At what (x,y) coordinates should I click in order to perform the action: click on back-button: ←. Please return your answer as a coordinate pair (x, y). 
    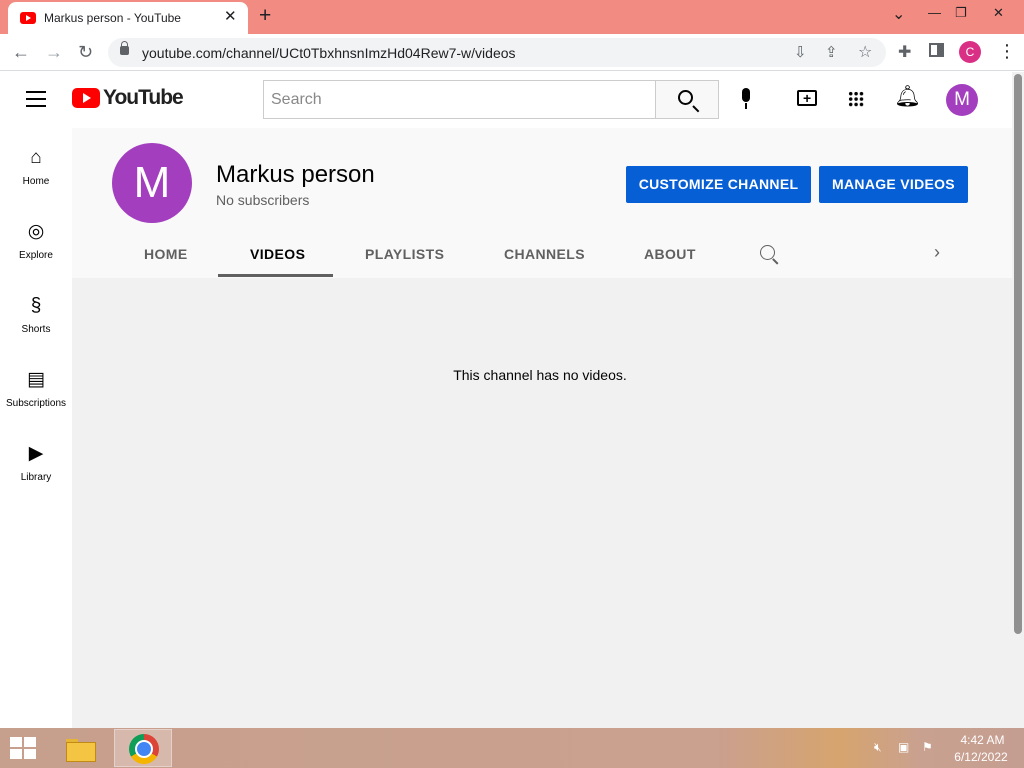
    Looking at the image, I should click on (21, 52).